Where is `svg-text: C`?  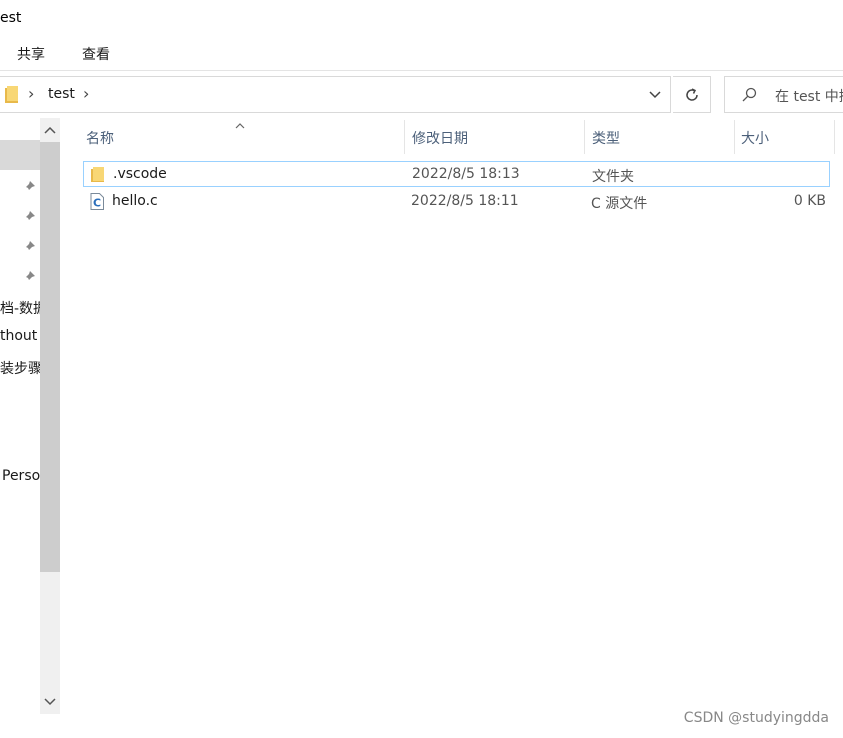
svg-text: C is located at coordinates (97, 203).